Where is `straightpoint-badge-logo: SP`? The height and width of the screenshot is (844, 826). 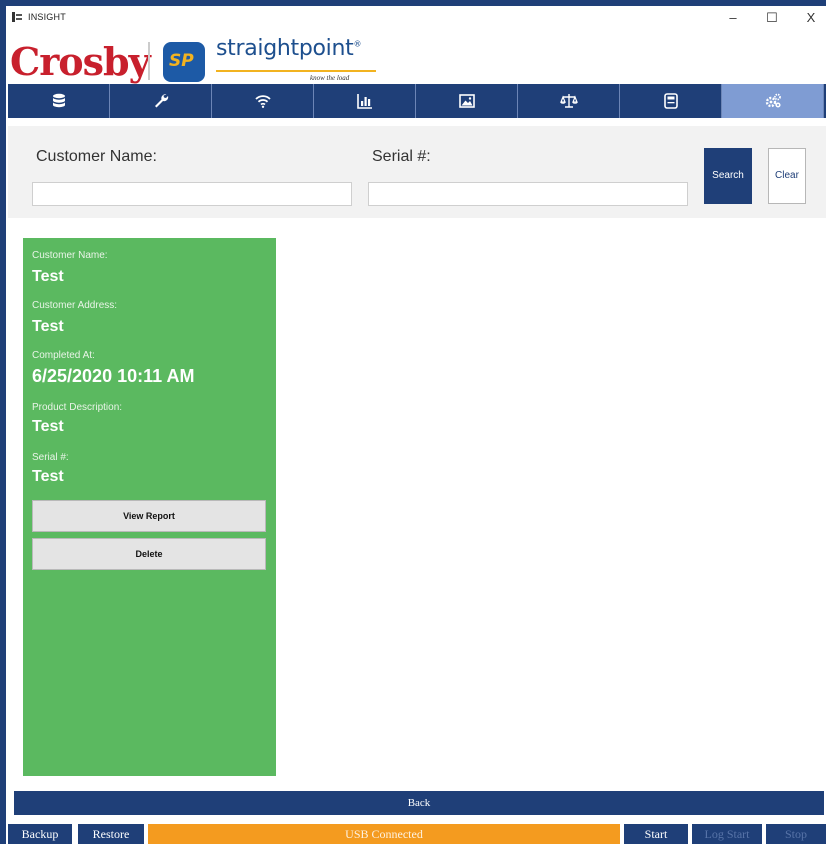
straightpoint-badge-logo: SP is located at coordinates (184, 62).